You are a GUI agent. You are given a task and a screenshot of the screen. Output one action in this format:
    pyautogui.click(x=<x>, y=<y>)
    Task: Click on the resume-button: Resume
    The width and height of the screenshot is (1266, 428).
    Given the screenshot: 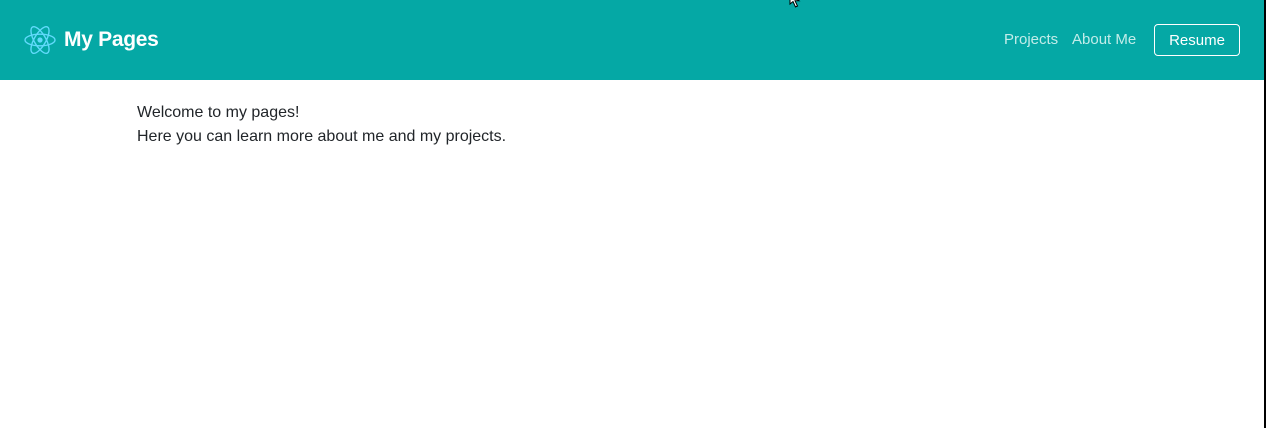 What is the action you would take?
    pyautogui.click(x=1197, y=40)
    